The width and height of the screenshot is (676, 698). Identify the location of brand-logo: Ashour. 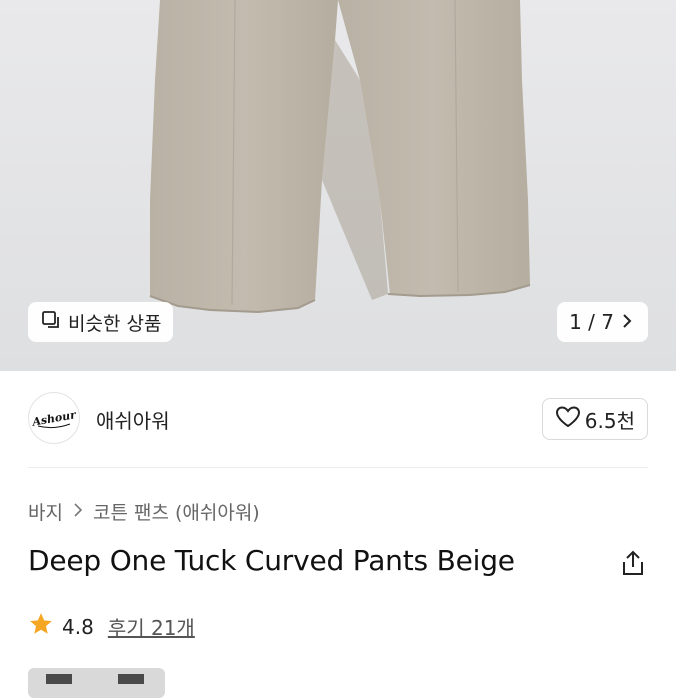
(54, 418).